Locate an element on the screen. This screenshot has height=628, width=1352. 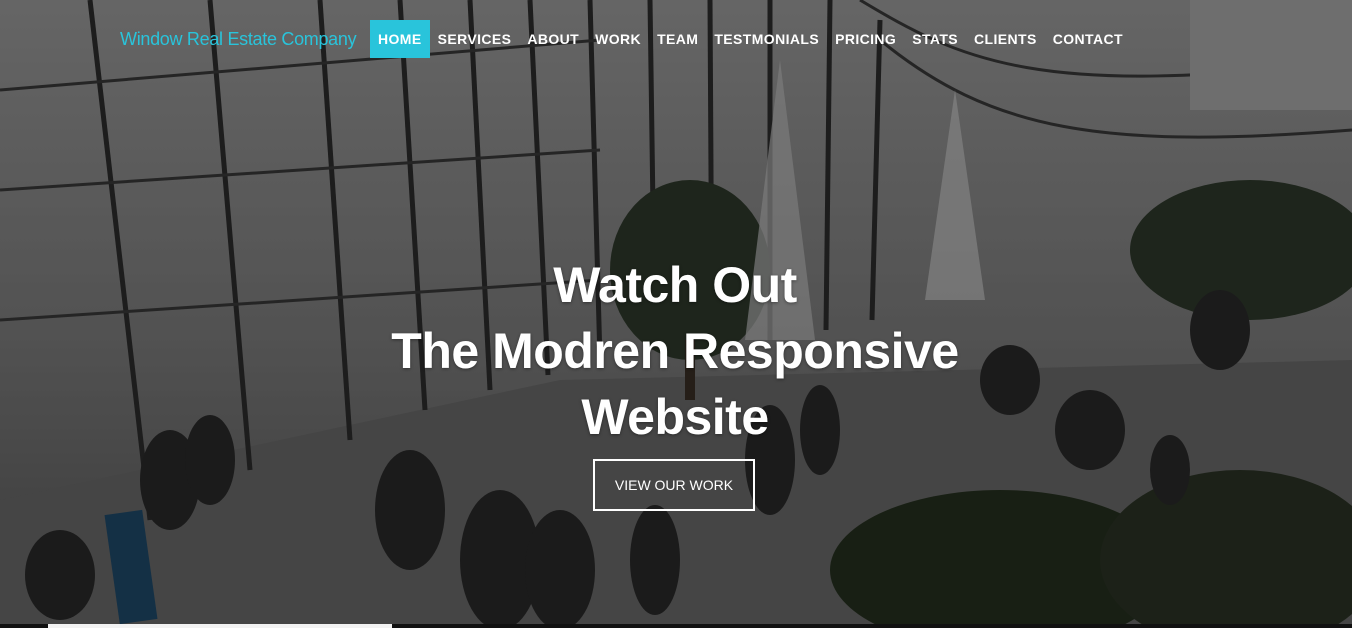
hero-headline-line-2: The Modren Responsive is located at coordinates (675, 351).